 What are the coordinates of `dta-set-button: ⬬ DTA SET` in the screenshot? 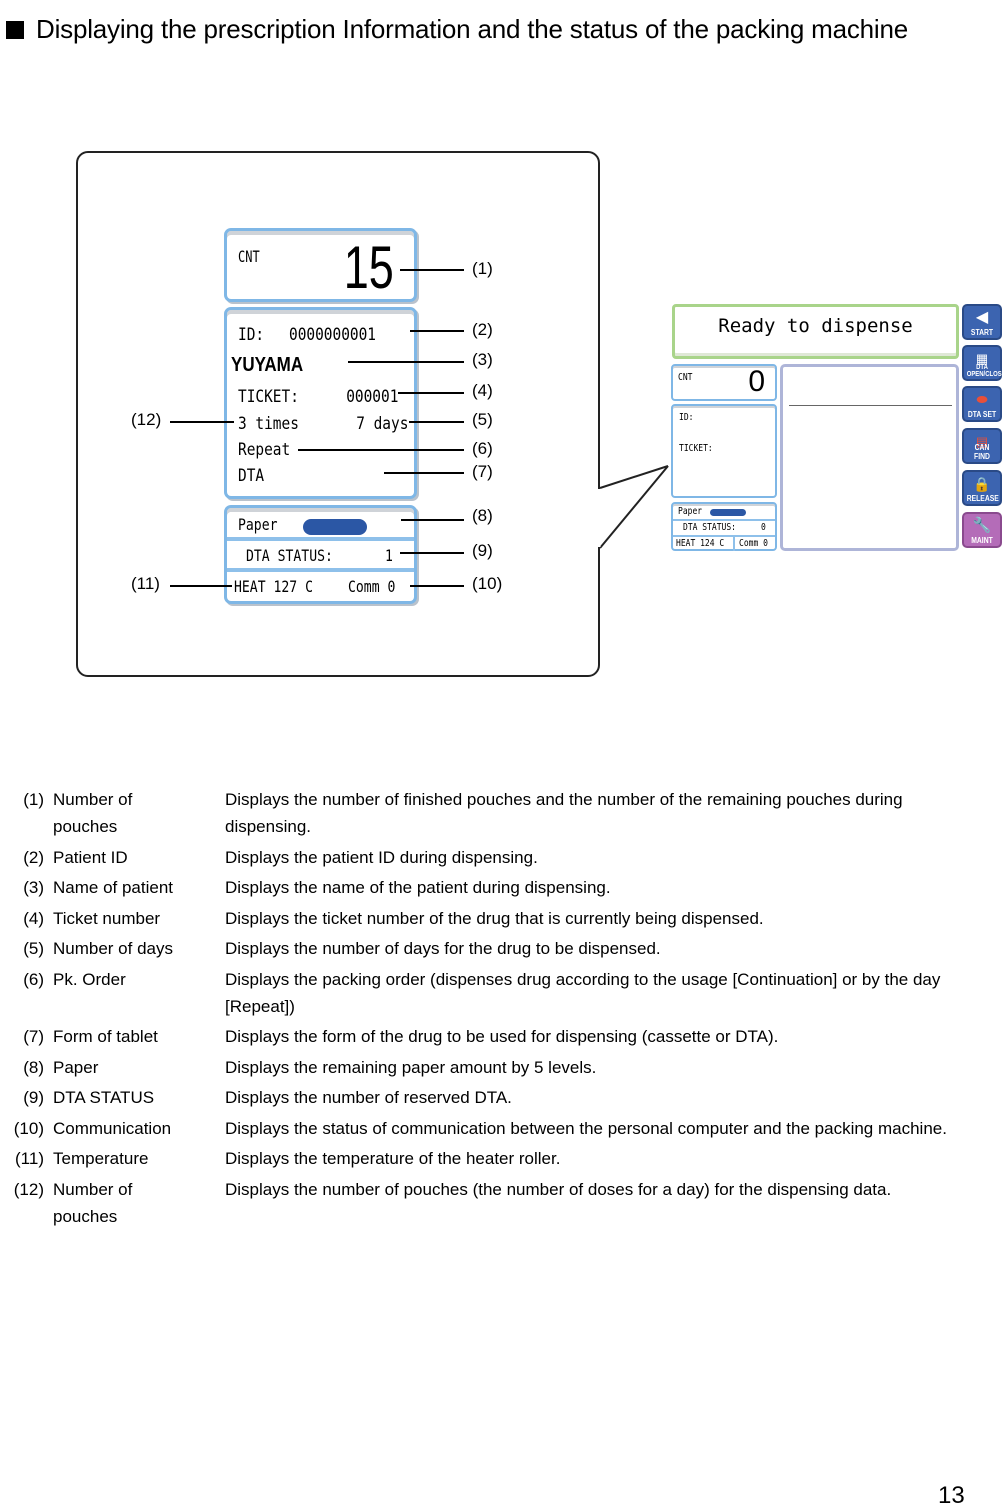 It's located at (982, 404).